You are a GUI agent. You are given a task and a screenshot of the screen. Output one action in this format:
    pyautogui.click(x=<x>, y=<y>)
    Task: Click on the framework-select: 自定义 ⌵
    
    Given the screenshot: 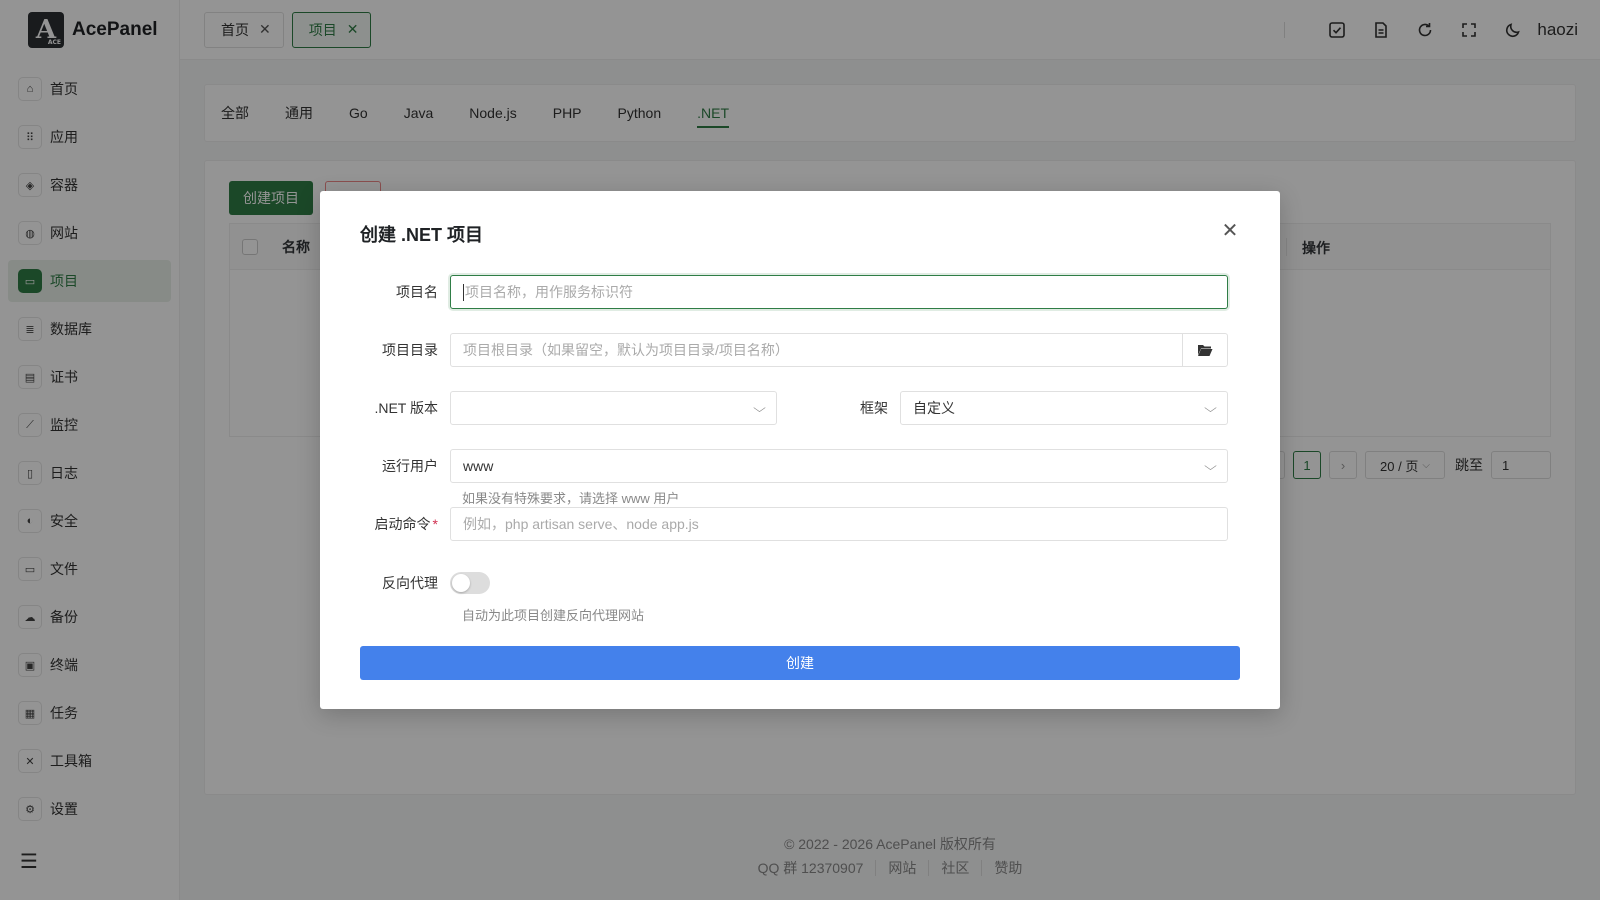 What is the action you would take?
    pyautogui.click(x=1064, y=408)
    